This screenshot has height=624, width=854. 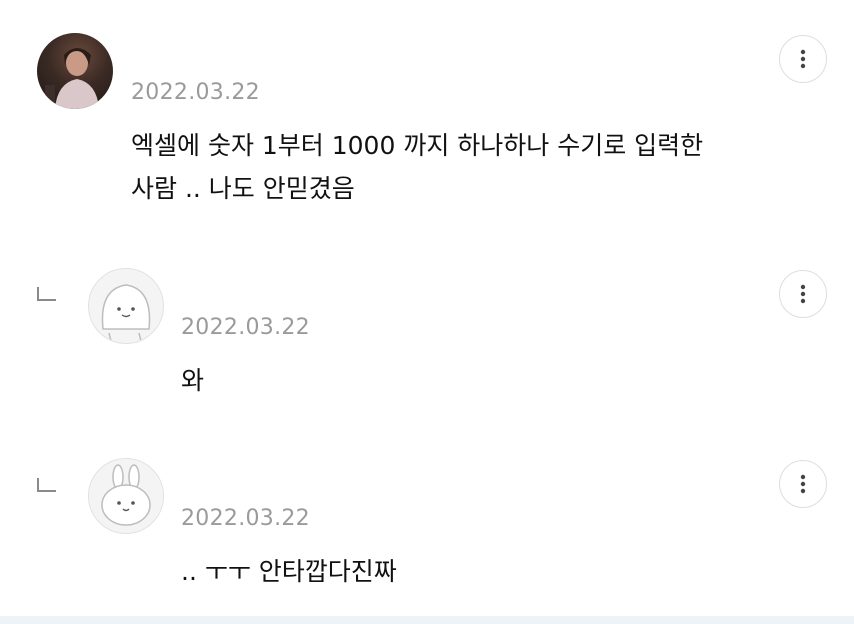 What do you see at coordinates (427, 620) in the screenshot?
I see `bottom-divider` at bounding box center [427, 620].